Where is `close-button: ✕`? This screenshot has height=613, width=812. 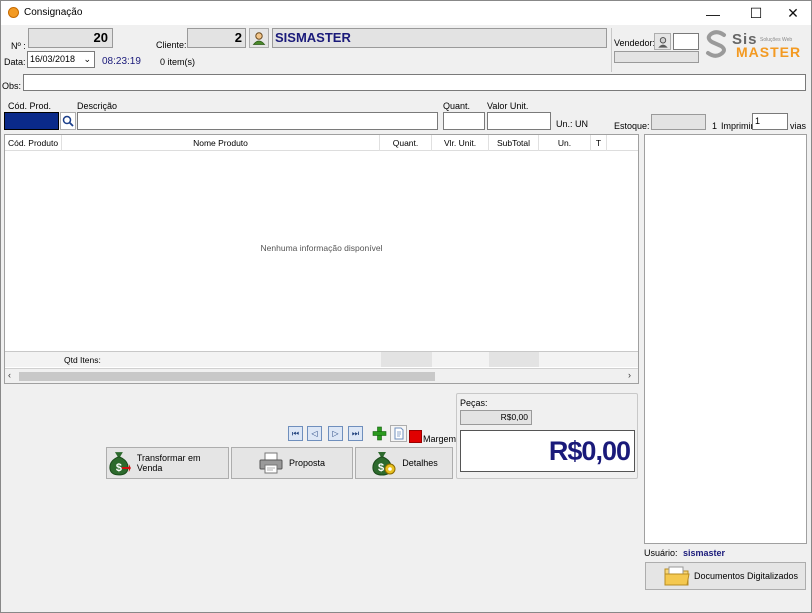
close-button: ✕ is located at coordinates (792, 13).